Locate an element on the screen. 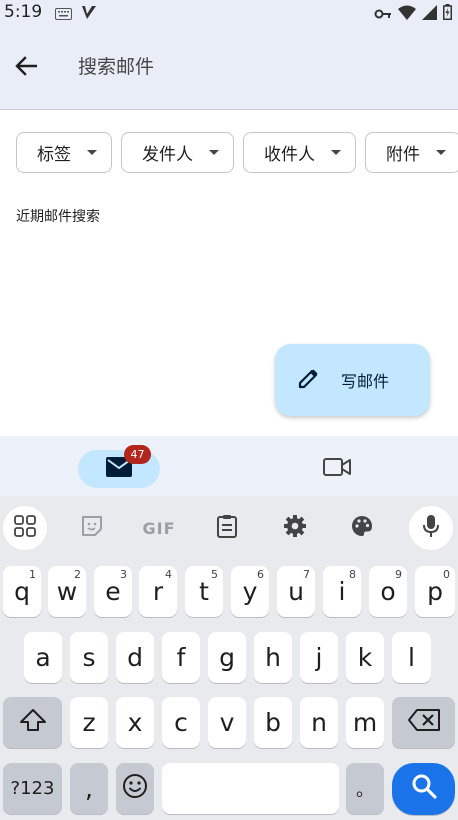  key-hint: 5 is located at coordinates (214, 574).